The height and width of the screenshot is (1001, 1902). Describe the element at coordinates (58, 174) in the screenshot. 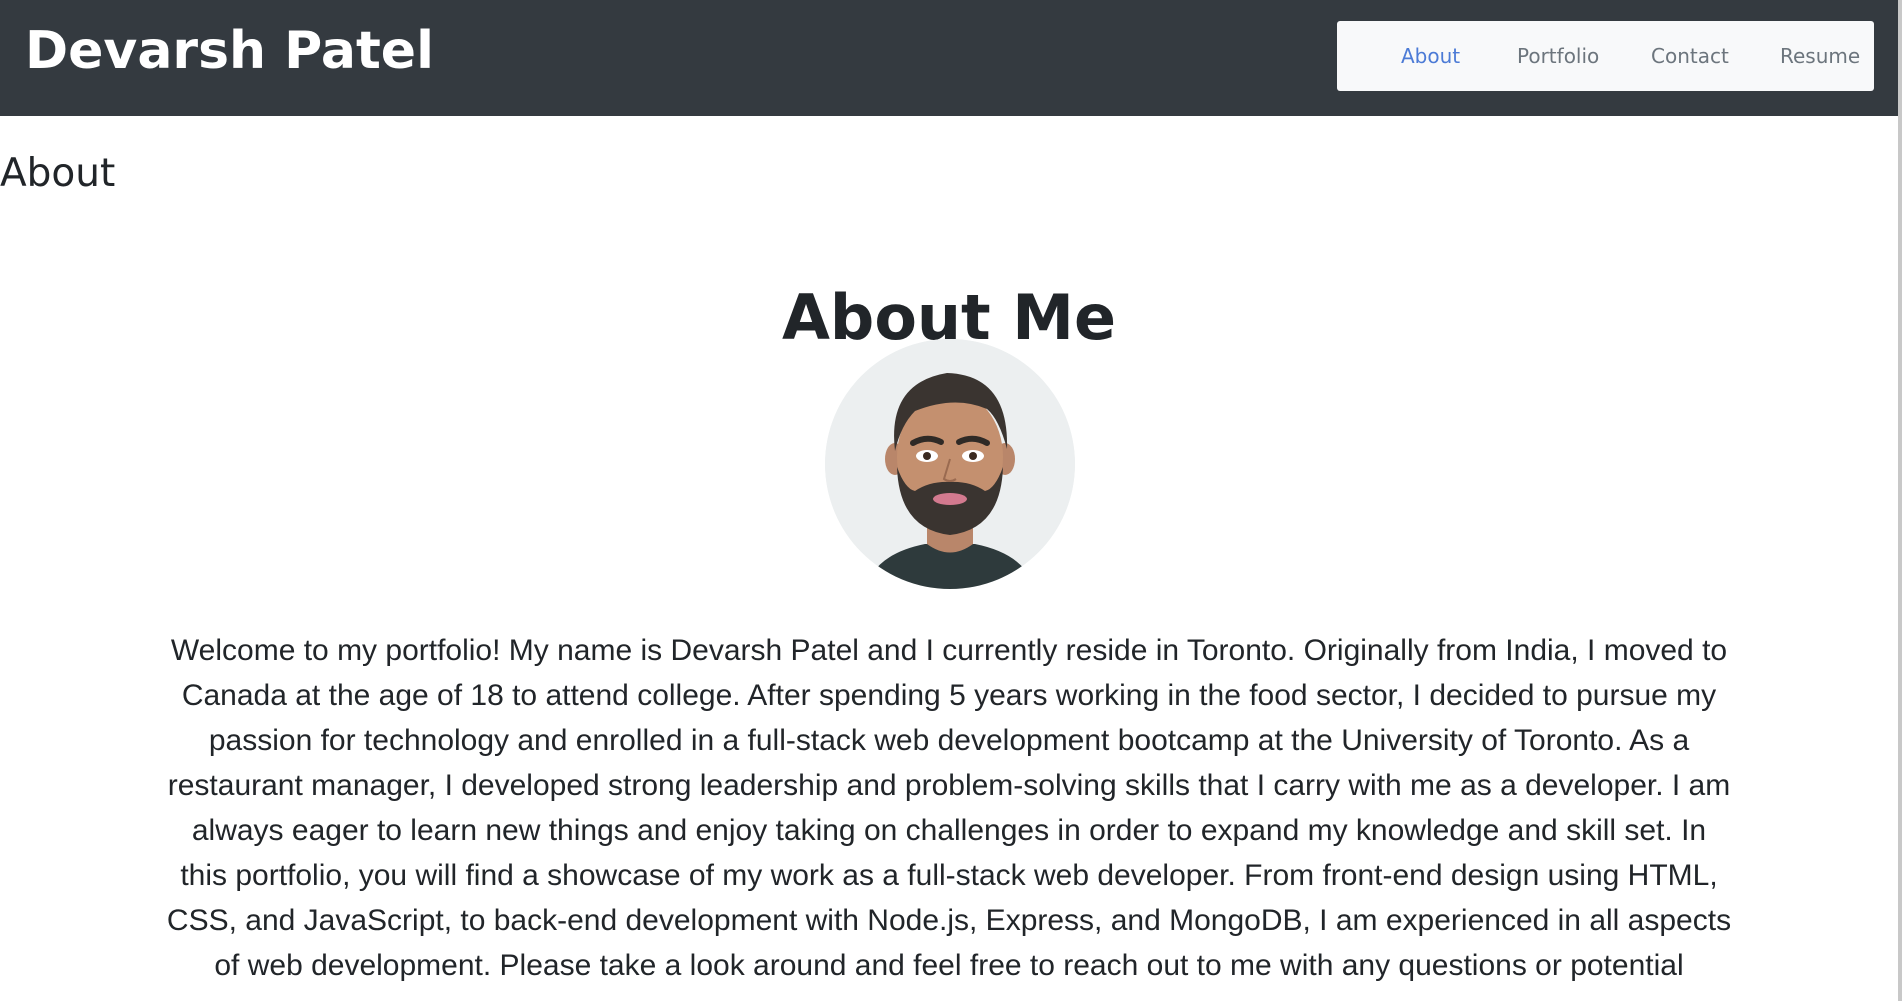

I see `section-heading: About` at that location.